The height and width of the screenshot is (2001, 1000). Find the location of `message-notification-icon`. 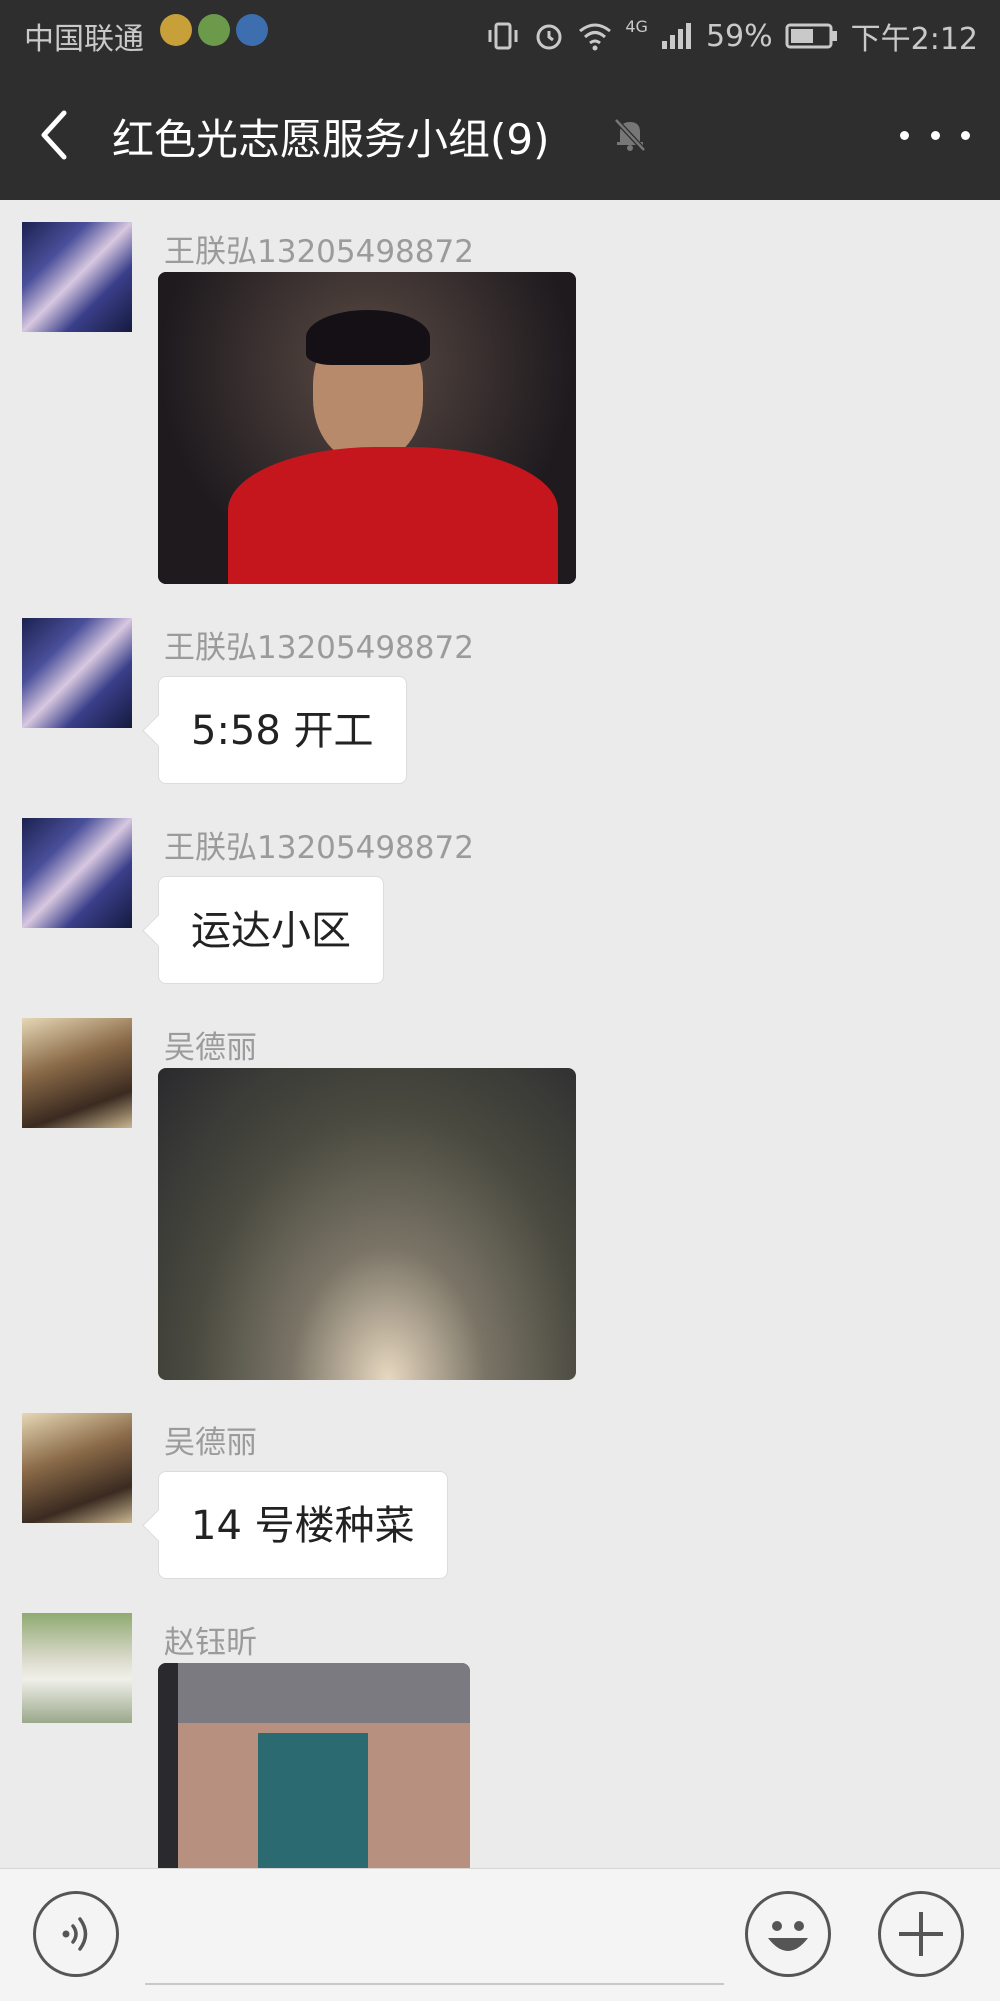

message-notification-icon is located at coordinates (252, 30).